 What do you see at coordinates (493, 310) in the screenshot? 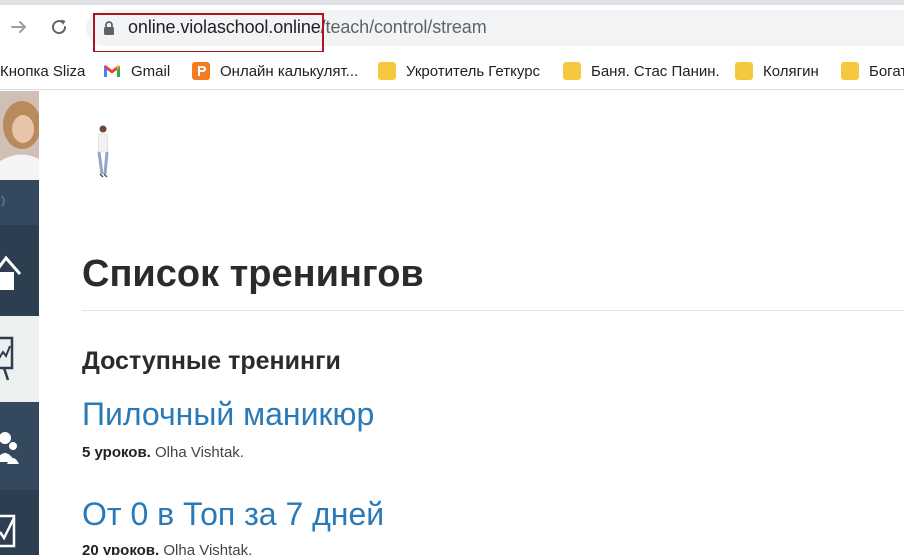
I see `title-divider` at bounding box center [493, 310].